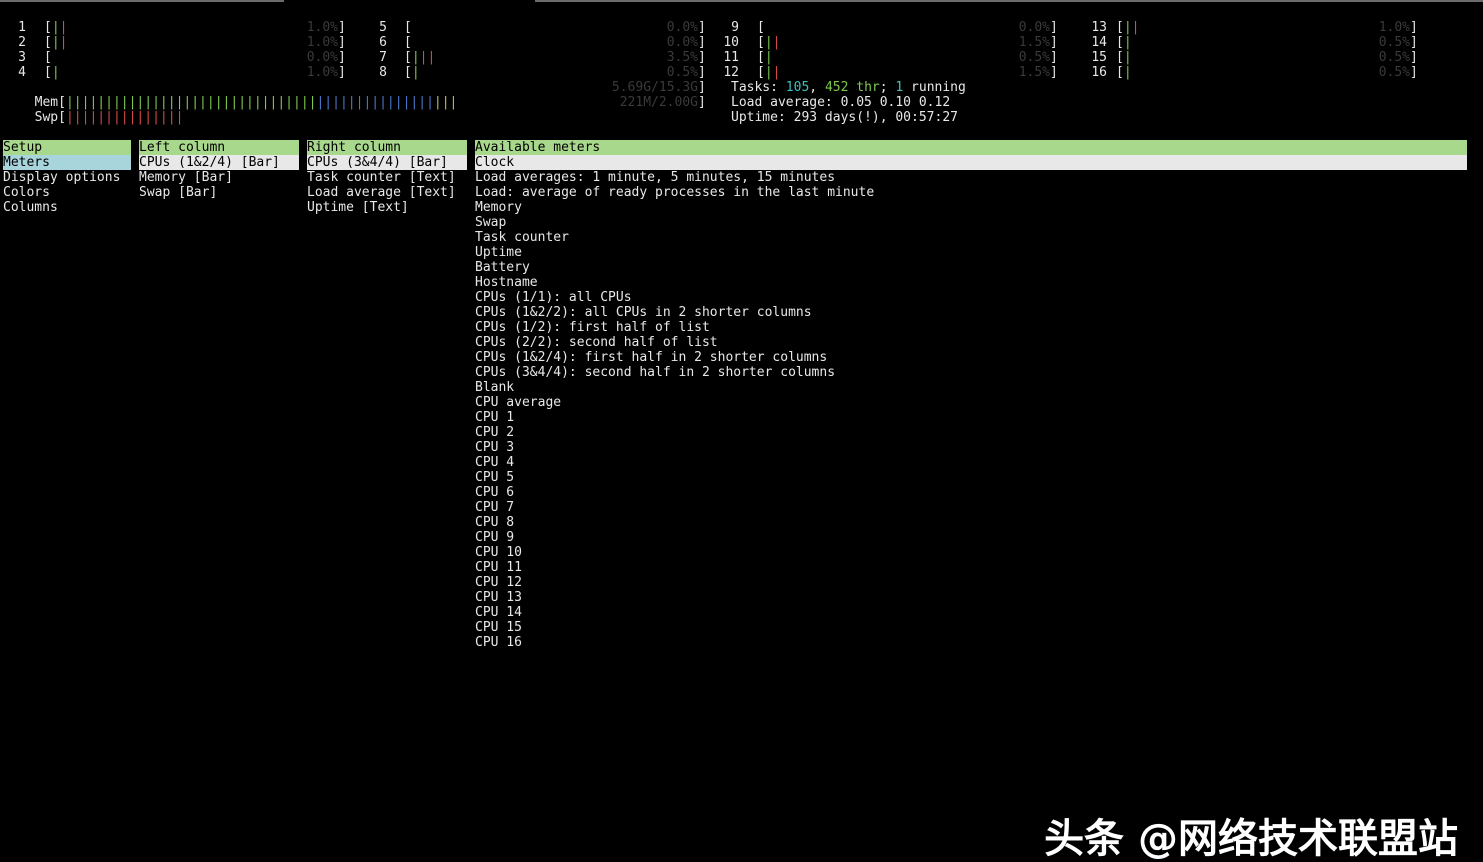 This screenshot has width=1483, height=862. I want to click on cpu-14-label: 14, so click(1099, 42).